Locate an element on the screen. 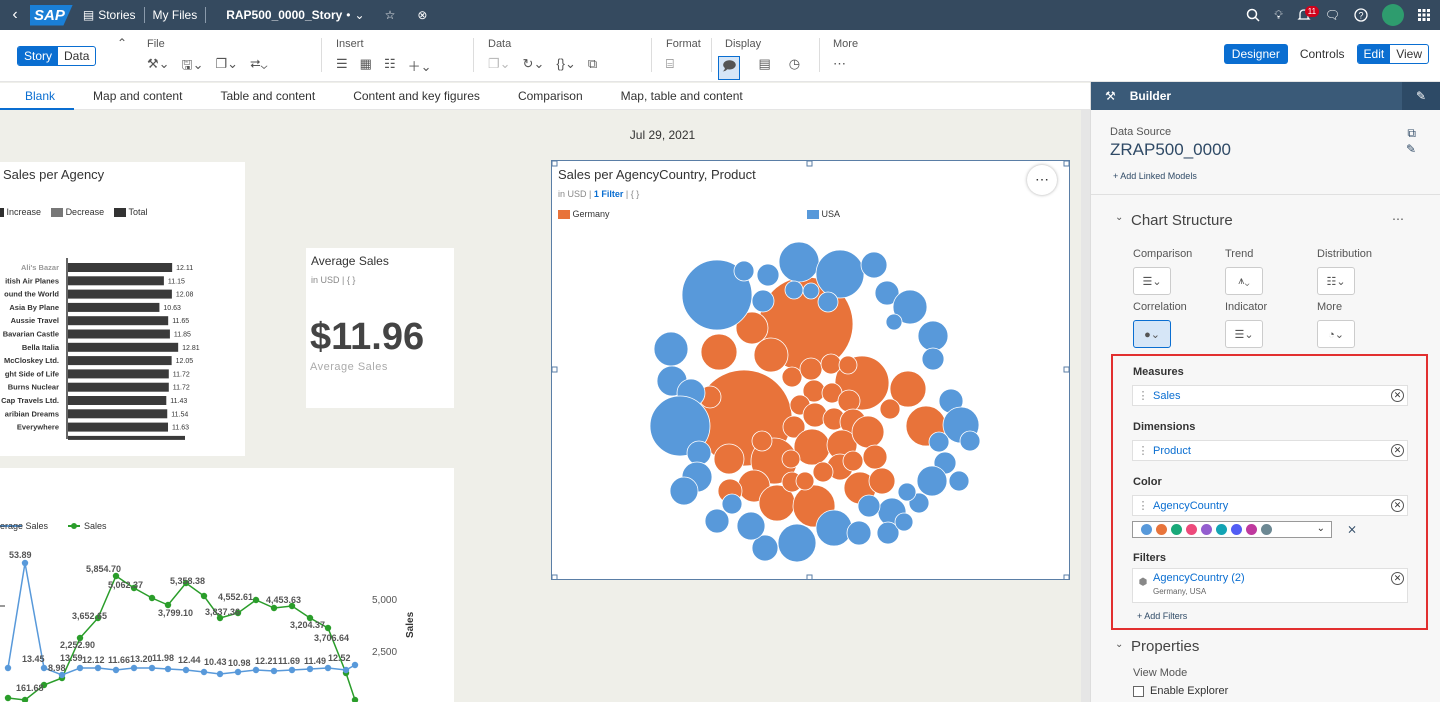  tab-map-and-content: Map and content is located at coordinates (137, 96).